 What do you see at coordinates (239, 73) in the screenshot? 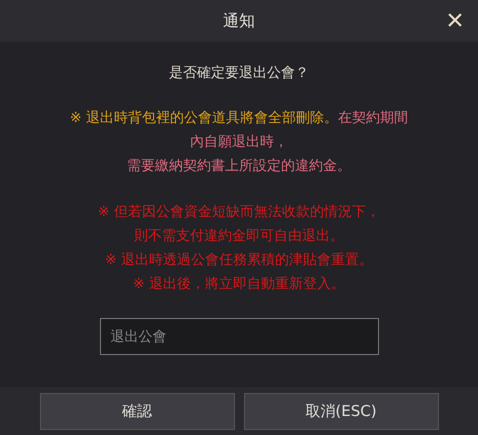
I see `confirm-question: 是否確定要退出公會？` at bounding box center [239, 73].